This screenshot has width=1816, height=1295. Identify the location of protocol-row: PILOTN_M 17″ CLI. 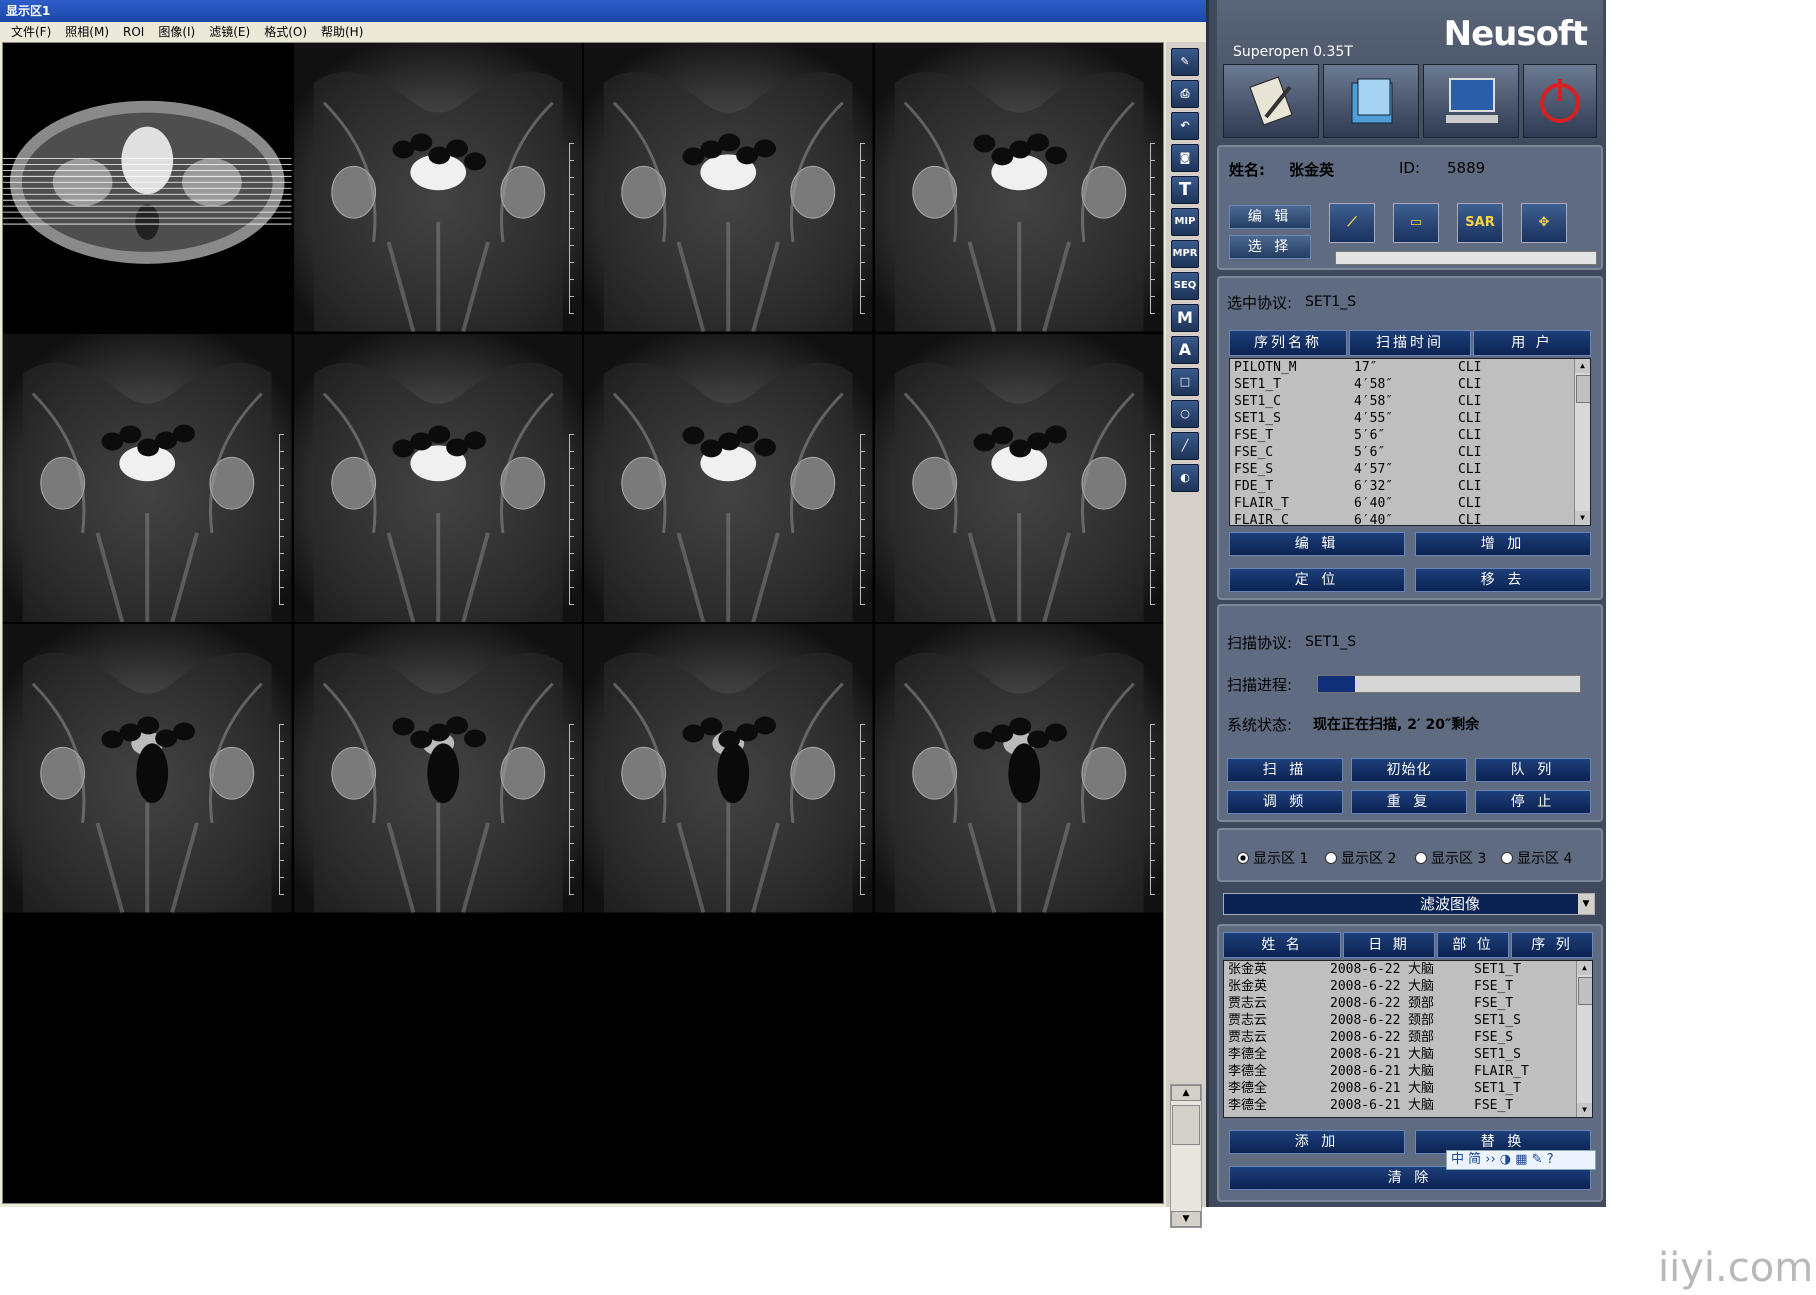
(1410, 367).